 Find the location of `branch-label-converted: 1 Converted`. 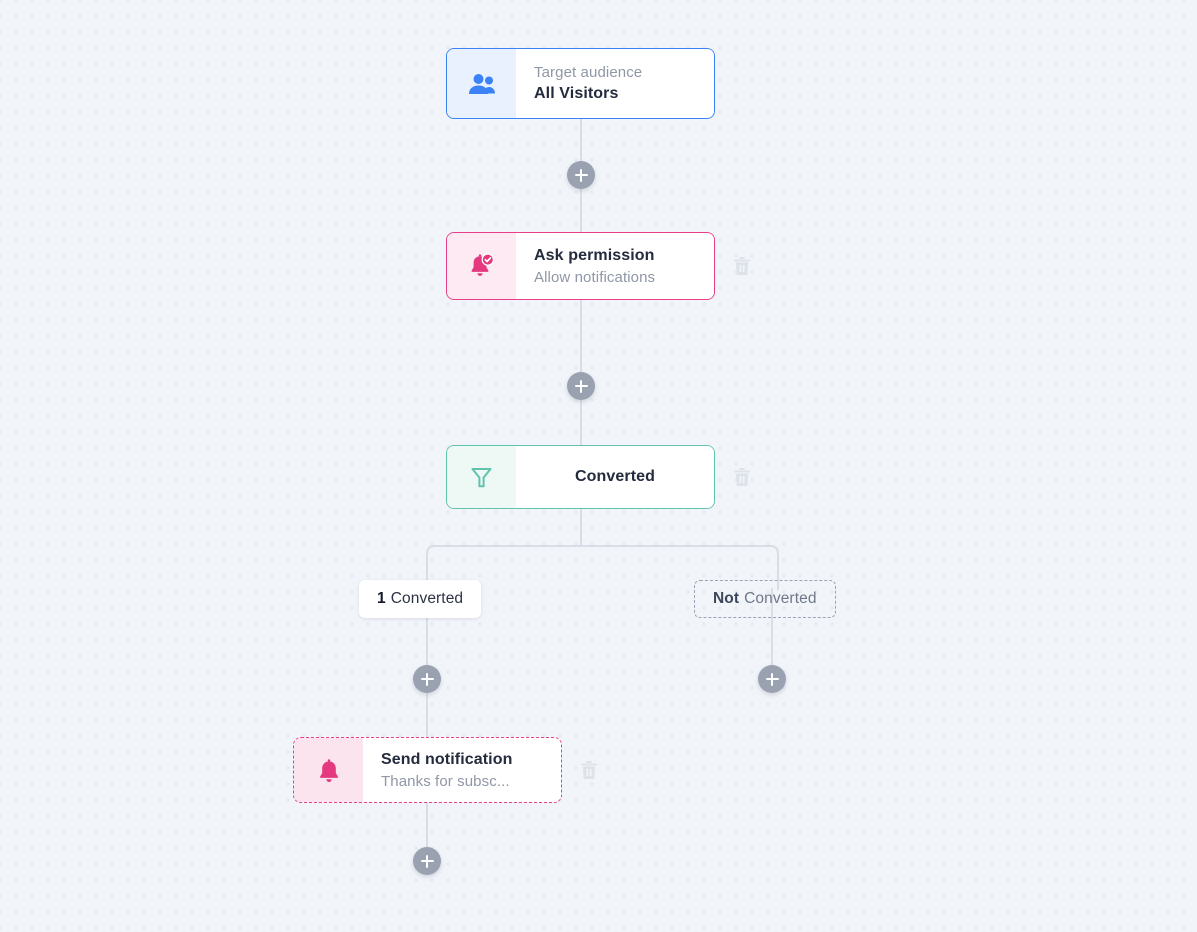

branch-label-converted: 1 Converted is located at coordinates (420, 599).